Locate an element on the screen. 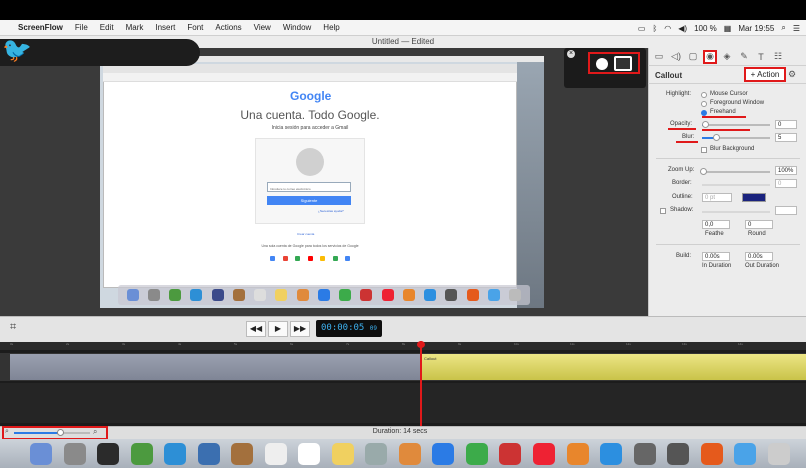 Image resolution: width=806 pixels, height=468 pixels. blur-value-field: 5 is located at coordinates (786, 137).